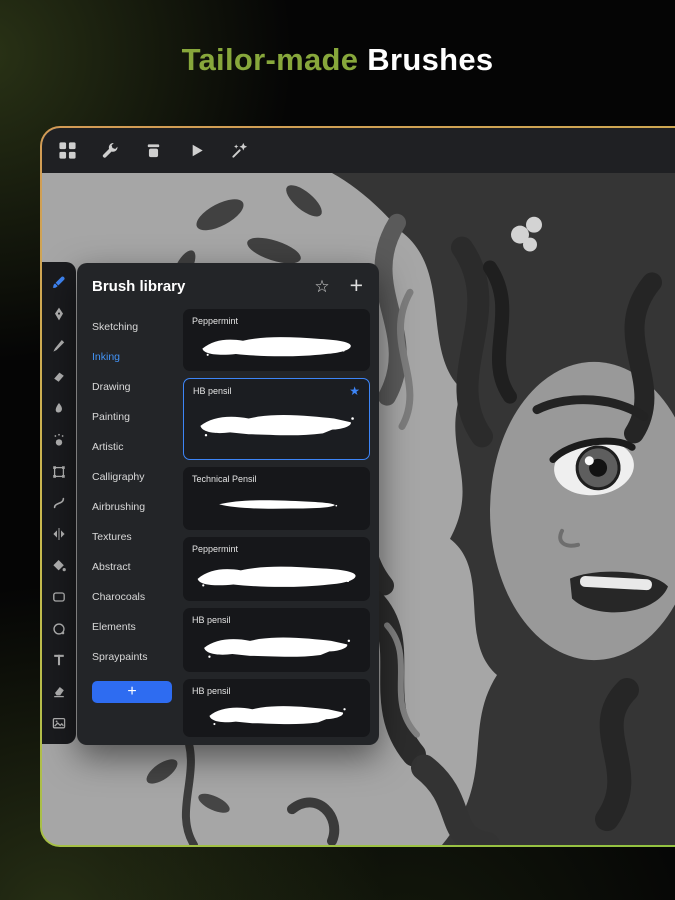 The image size is (675, 900). I want to click on page-title-rest: Brushes, so click(430, 59).